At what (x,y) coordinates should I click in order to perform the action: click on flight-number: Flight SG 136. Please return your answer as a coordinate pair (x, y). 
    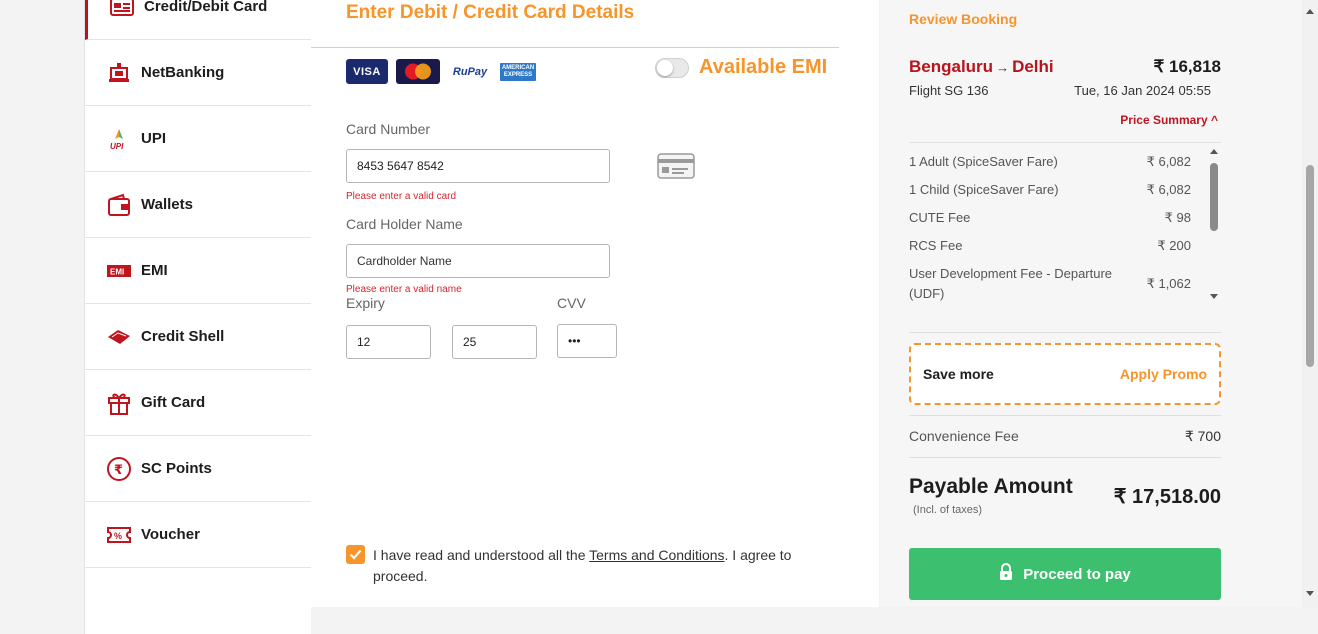
    Looking at the image, I should click on (949, 90).